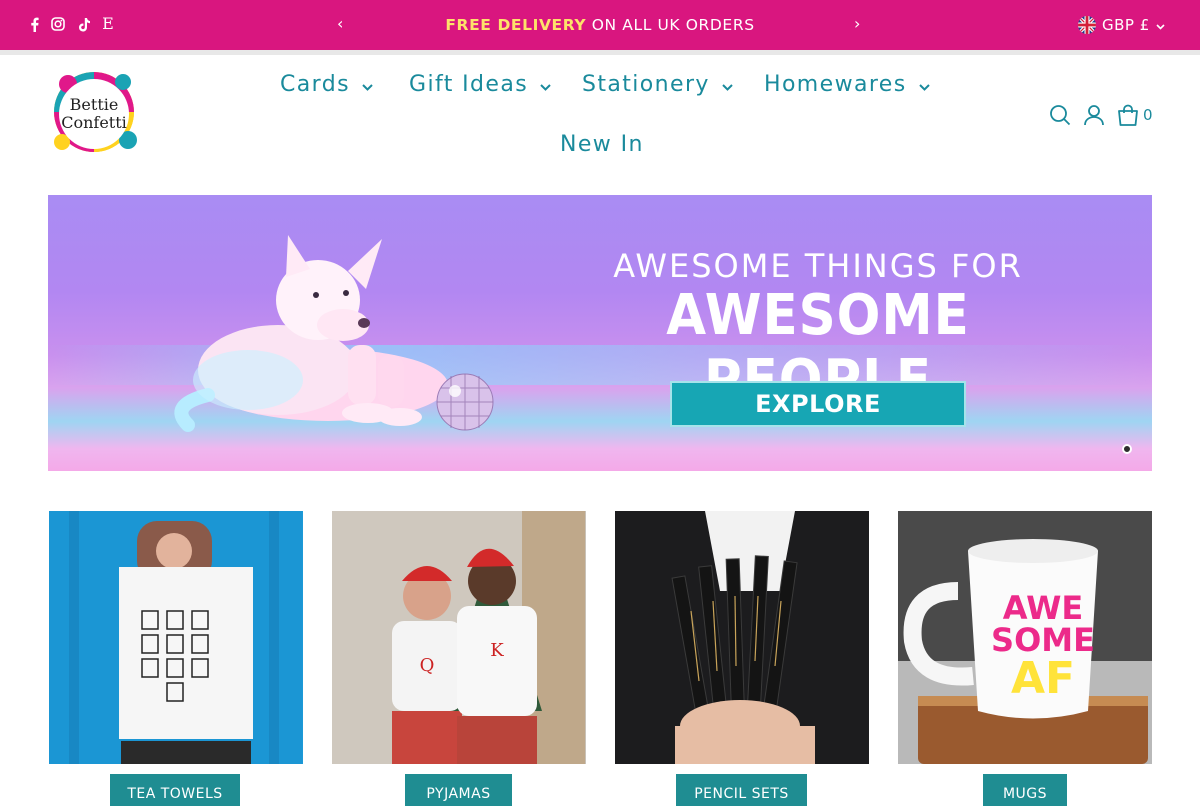  I want to click on mug-text-af: AF, so click(1043, 678).